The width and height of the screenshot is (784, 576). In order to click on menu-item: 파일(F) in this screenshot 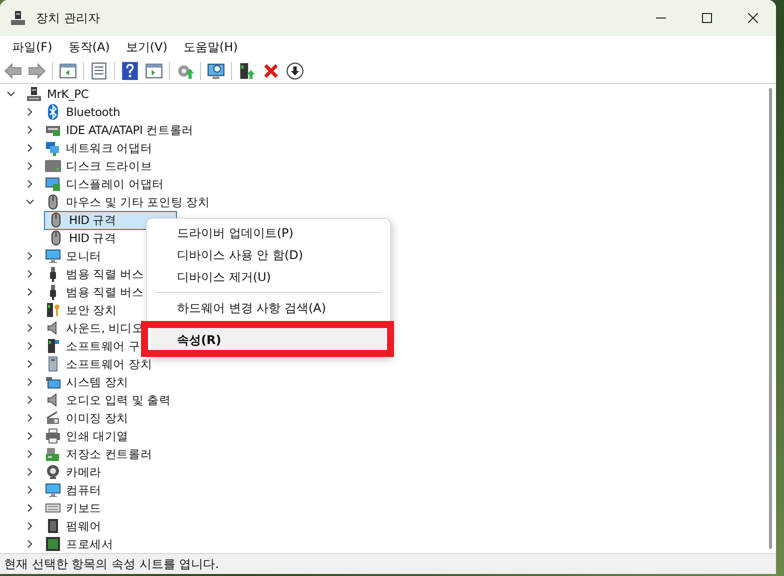, I will do `click(32, 47)`.